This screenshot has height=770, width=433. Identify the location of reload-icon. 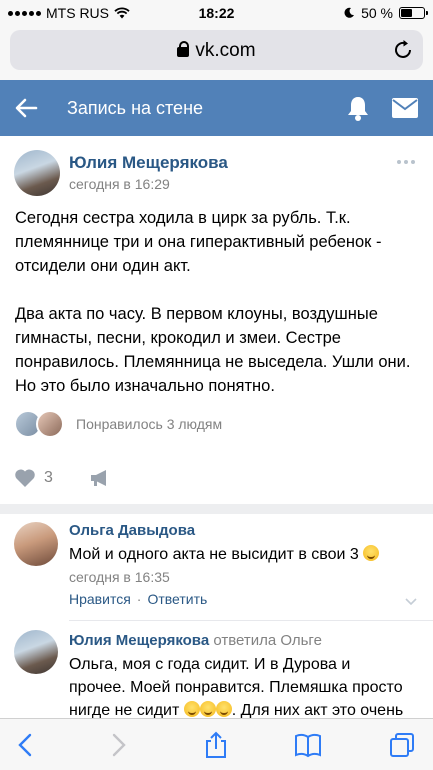
(403, 50).